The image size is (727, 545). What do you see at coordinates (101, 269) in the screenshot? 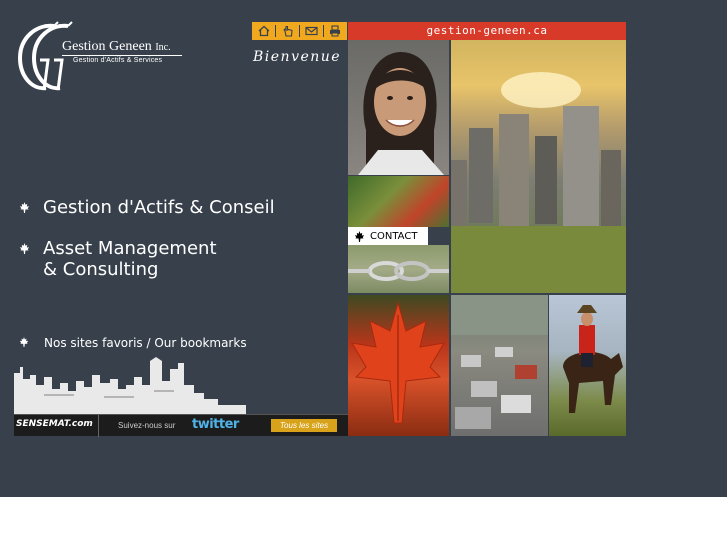
I see `menu-label-line2: & Consulting` at bounding box center [101, 269].